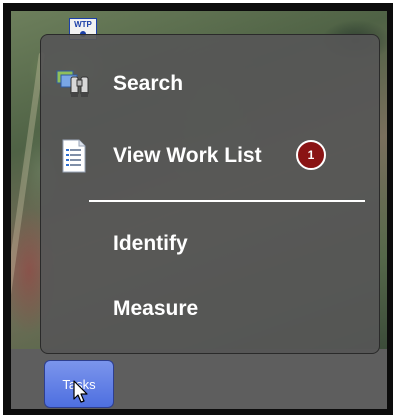 This screenshot has height=418, width=396. What do you see at coordinates (210, 244) in the screenshot?
I see `menu-item-identify: Identify` at bounding box center [210, 244].